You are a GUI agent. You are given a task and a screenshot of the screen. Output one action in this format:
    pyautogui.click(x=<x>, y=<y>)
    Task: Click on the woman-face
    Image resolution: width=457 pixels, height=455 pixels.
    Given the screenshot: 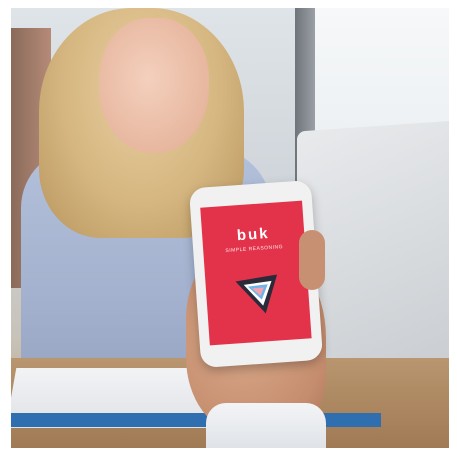 What is the action you would take?
    pyautogui.click(x=154, y=85)
    